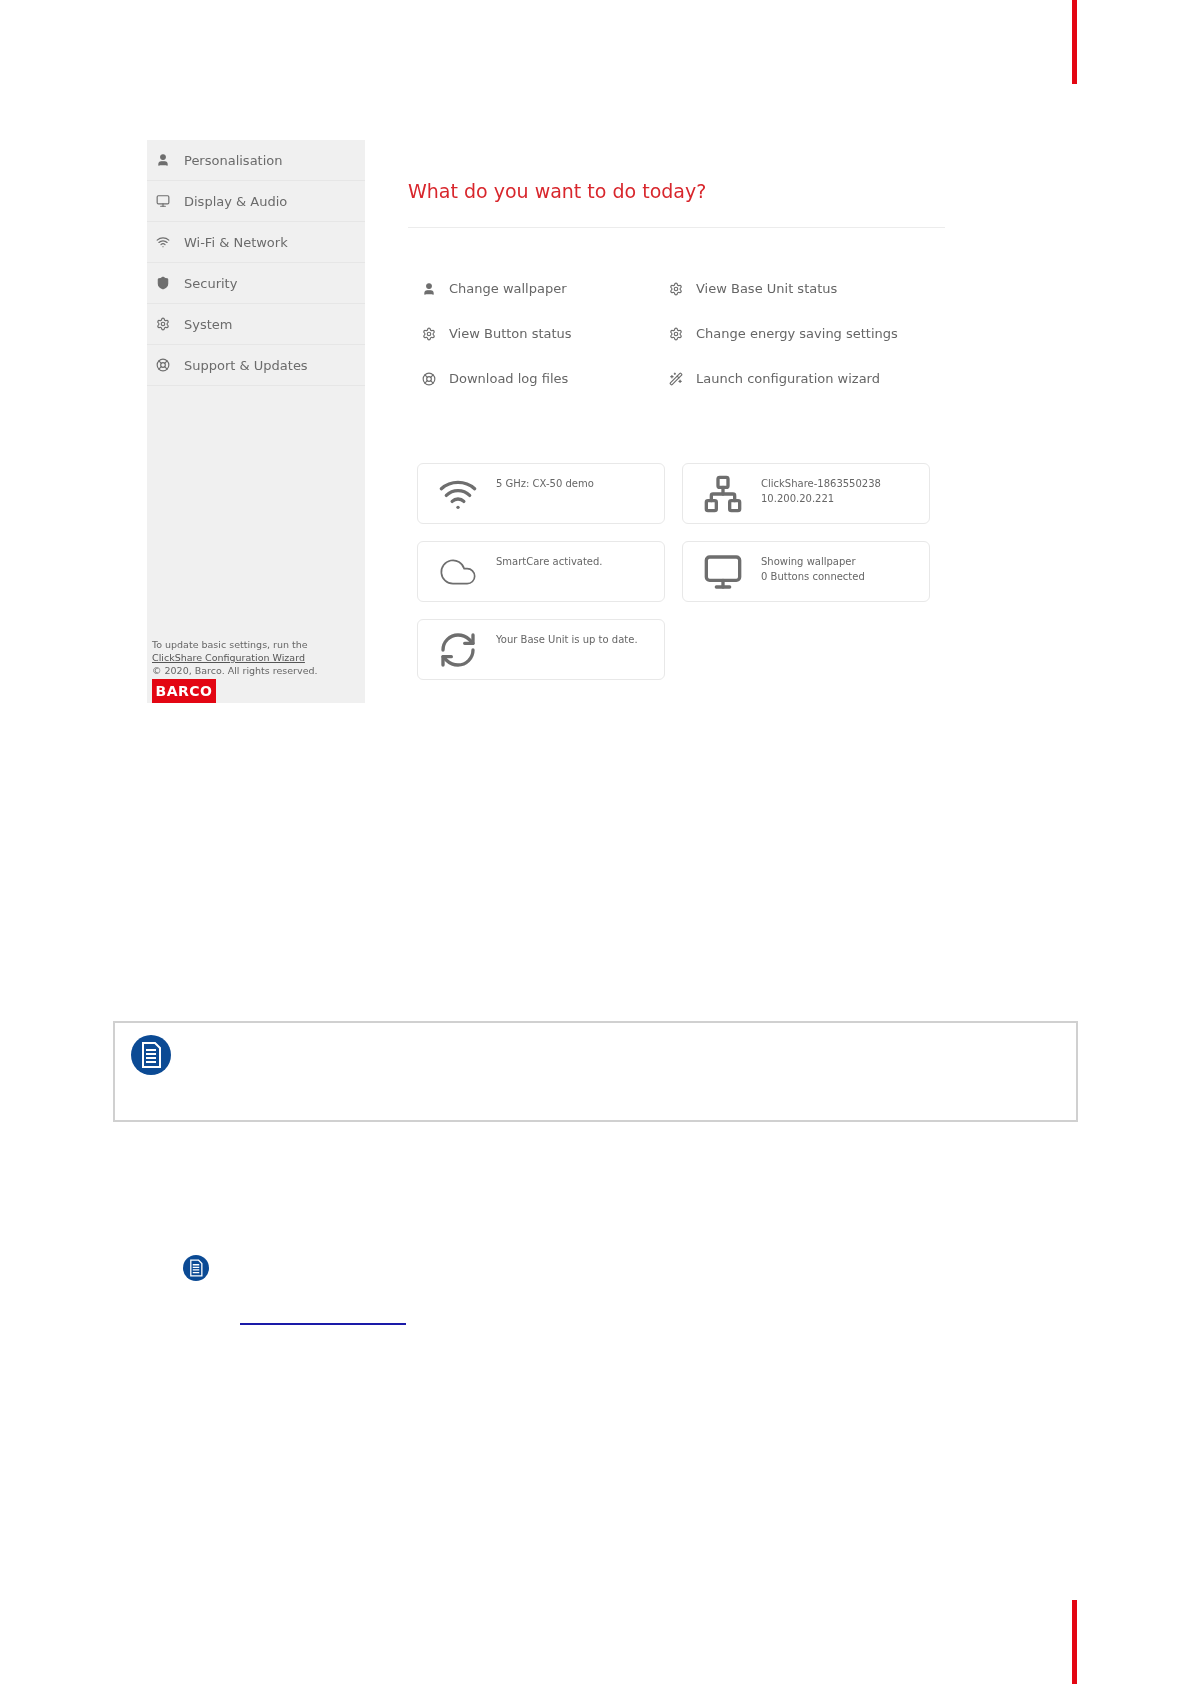 The width and height of the screenshot is (1191, 1684). Describe the element at coordinates (235, 670) in the screenshot. I see `copyright-text: © 2020, Barco. All rights reserved.` at that location.